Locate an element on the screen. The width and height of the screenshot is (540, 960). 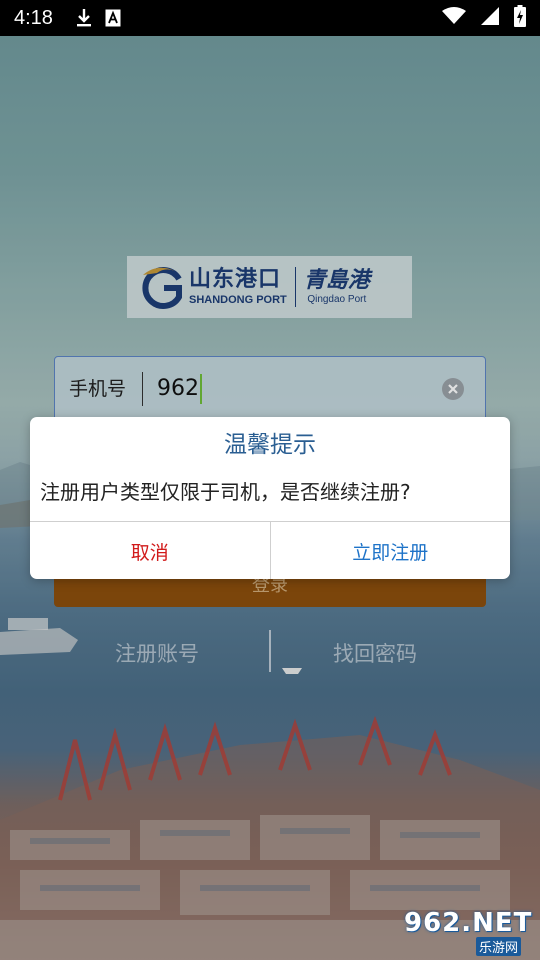
download-icon is located at coordinates (84, 18).